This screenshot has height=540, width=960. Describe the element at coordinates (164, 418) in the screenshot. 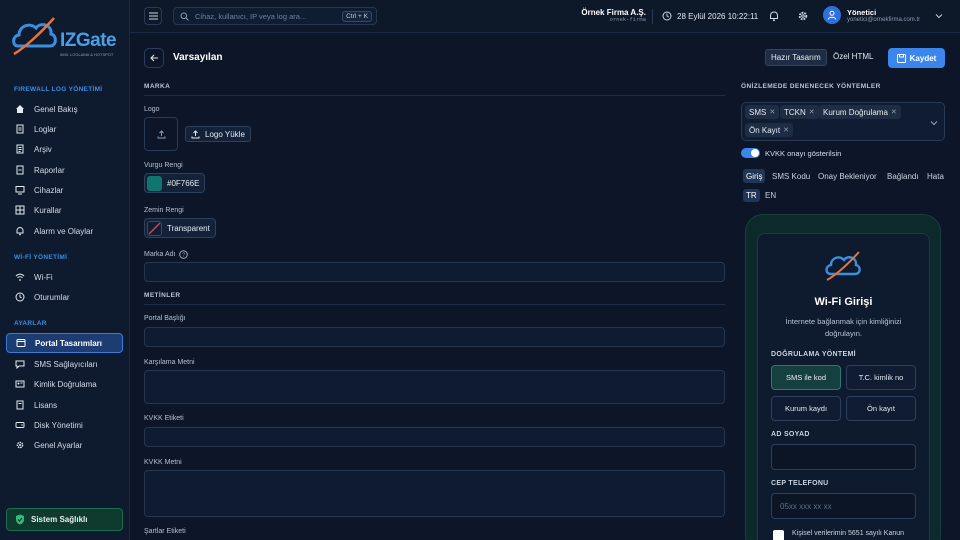

I see `kvkk-tag-label: KVKK Etiketi` at that location.